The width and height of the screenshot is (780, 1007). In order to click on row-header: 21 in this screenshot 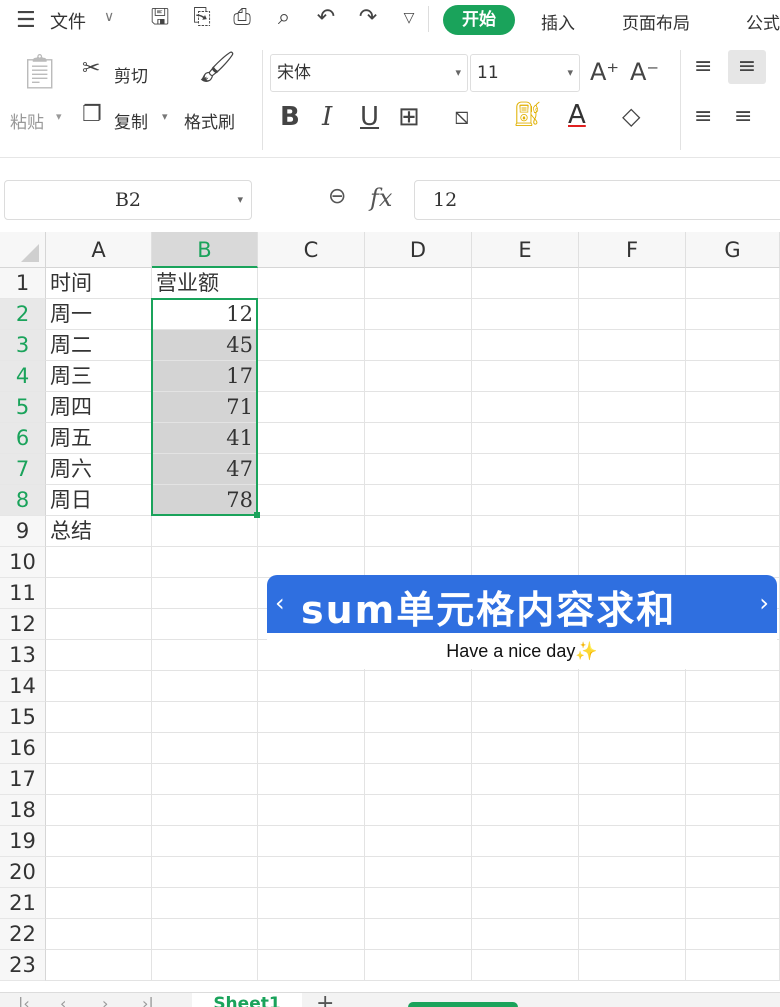, I will do `click(23, 903)`.